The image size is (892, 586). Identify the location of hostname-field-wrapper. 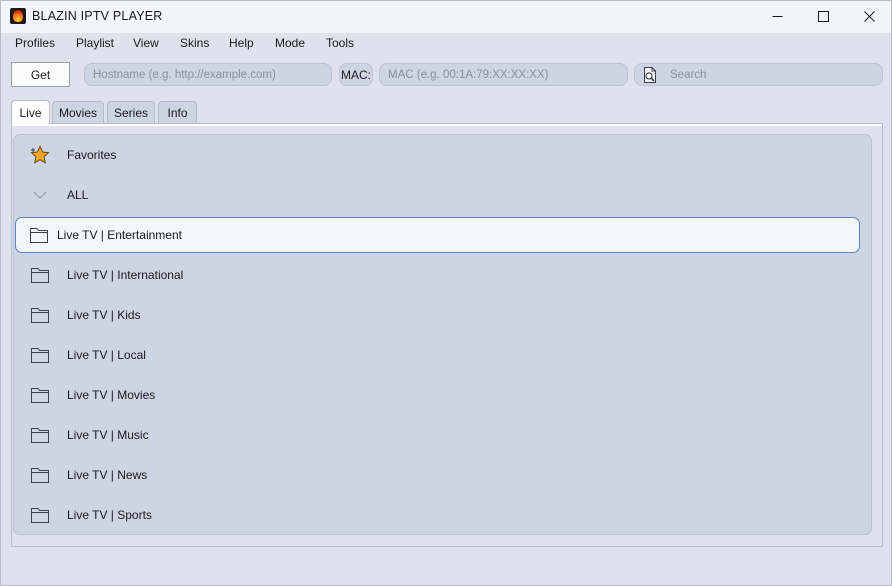
(208, 74).